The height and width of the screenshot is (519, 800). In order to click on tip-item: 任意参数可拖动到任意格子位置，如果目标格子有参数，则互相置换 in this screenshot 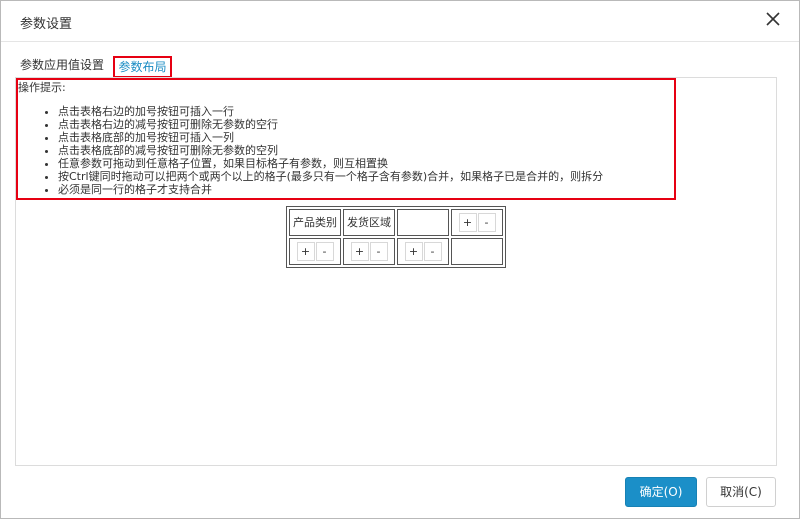, I will do `click(330, 163)`.